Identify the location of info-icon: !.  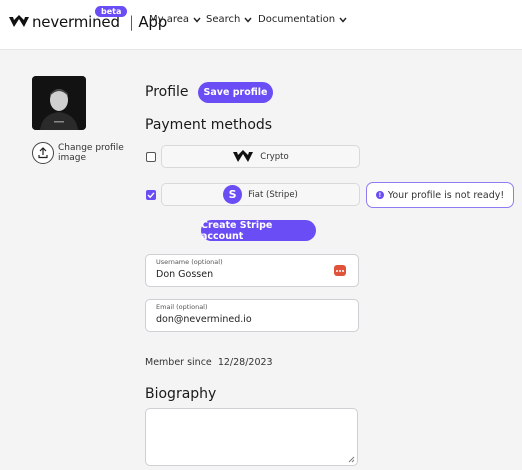
(379, 195).